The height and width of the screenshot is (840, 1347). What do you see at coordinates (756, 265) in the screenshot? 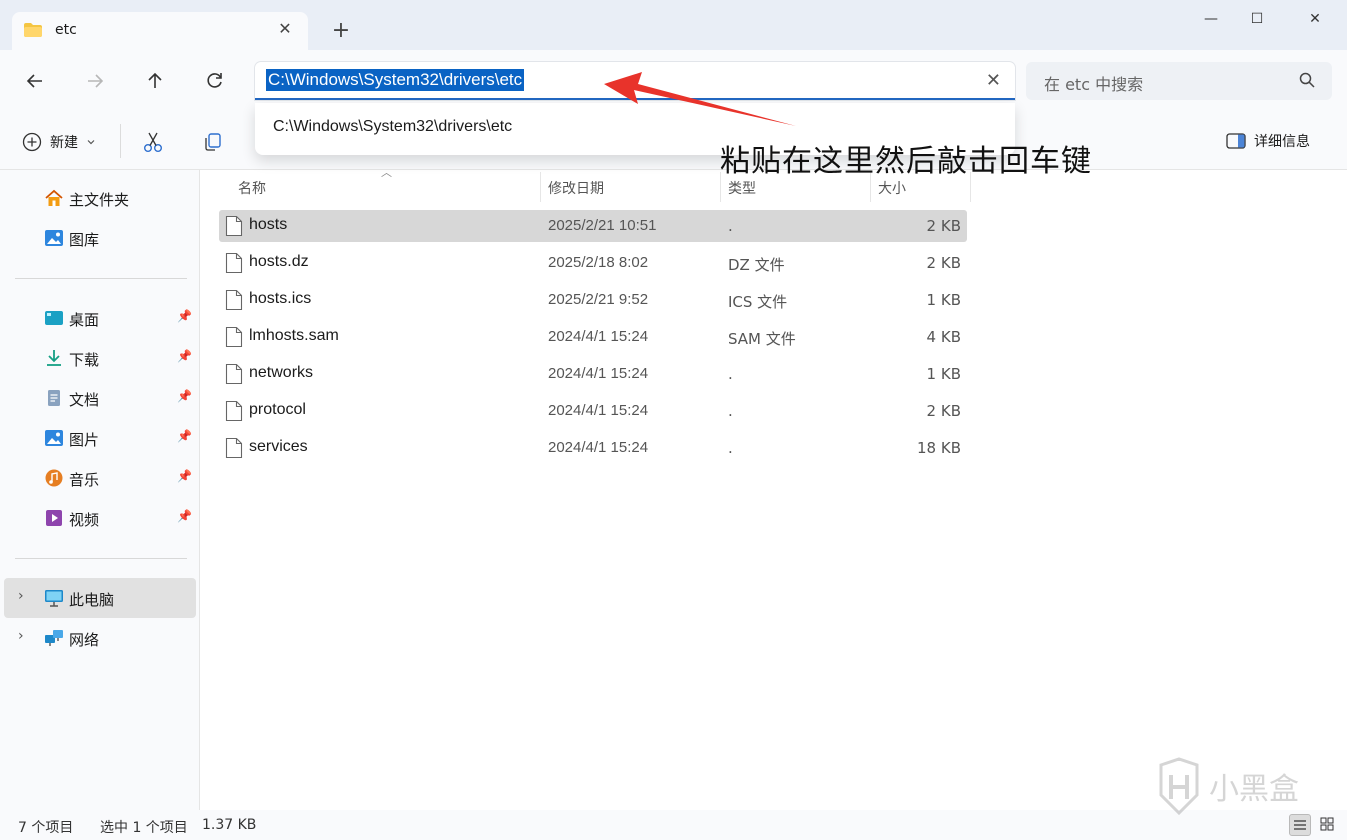
I see `file-type: DZ 文件` at bounding box center [756, 265].